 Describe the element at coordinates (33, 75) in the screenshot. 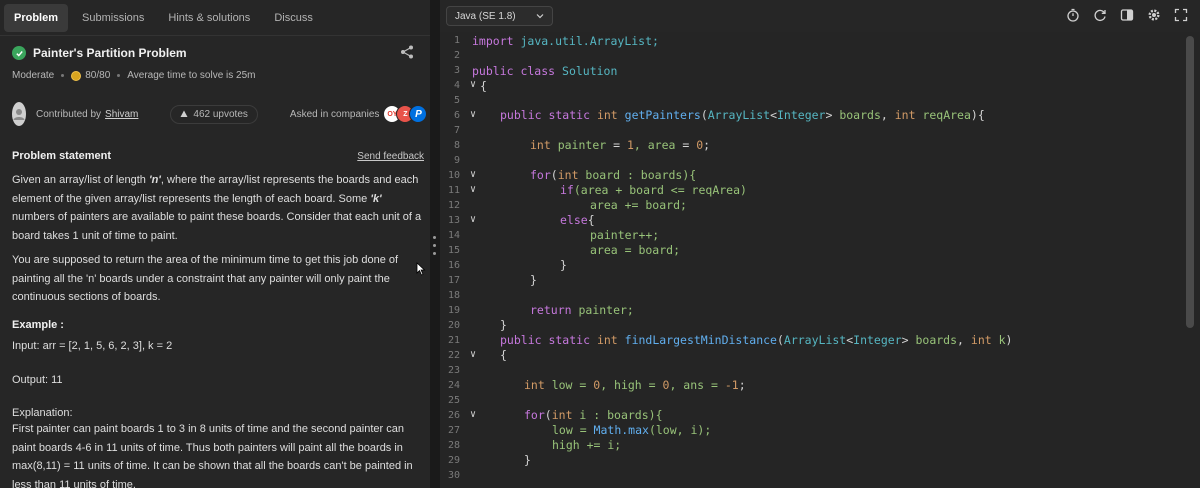

I see `difficulty-label: Moderate` at that location.